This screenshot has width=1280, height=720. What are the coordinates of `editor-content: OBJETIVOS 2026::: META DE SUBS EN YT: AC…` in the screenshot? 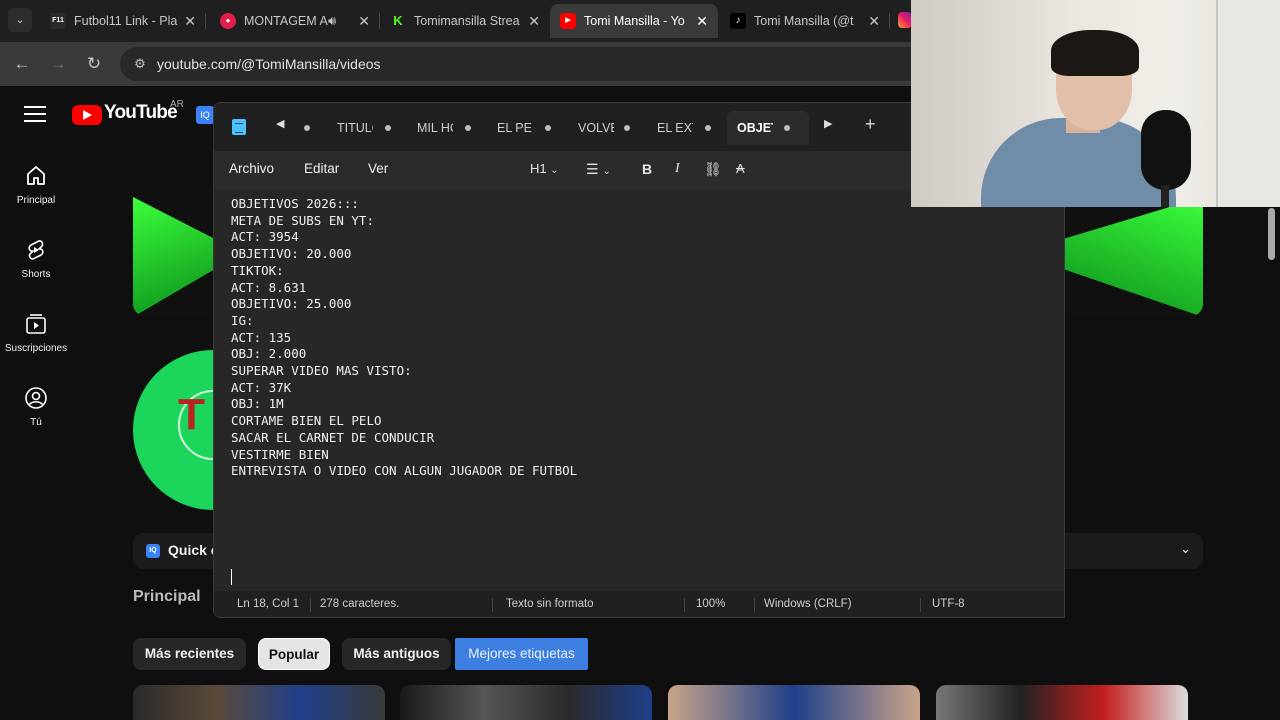 It's located at (404, 338).